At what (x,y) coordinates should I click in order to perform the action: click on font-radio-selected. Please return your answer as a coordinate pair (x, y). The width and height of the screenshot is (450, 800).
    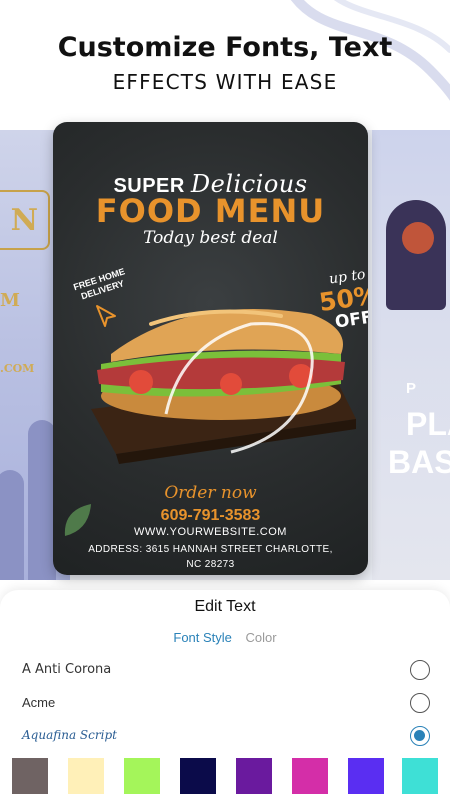
    Looking at the image, I should click on (420, 736).